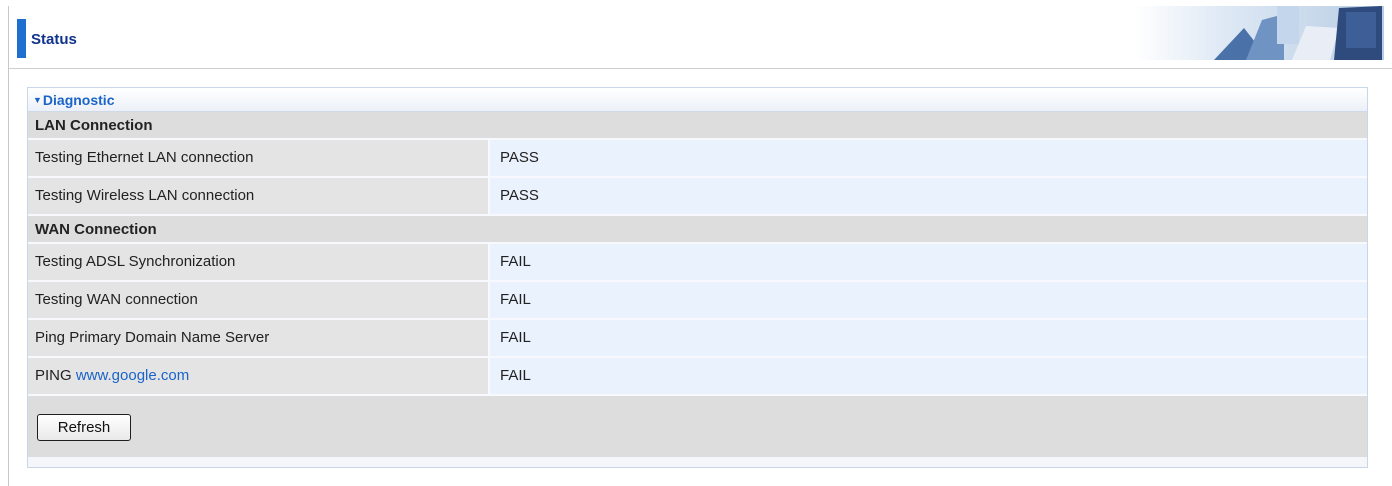  Describe the element at coordinates (37, 100) in the screenshot. I see `collapse-triangle-icon: ▼` at that location.